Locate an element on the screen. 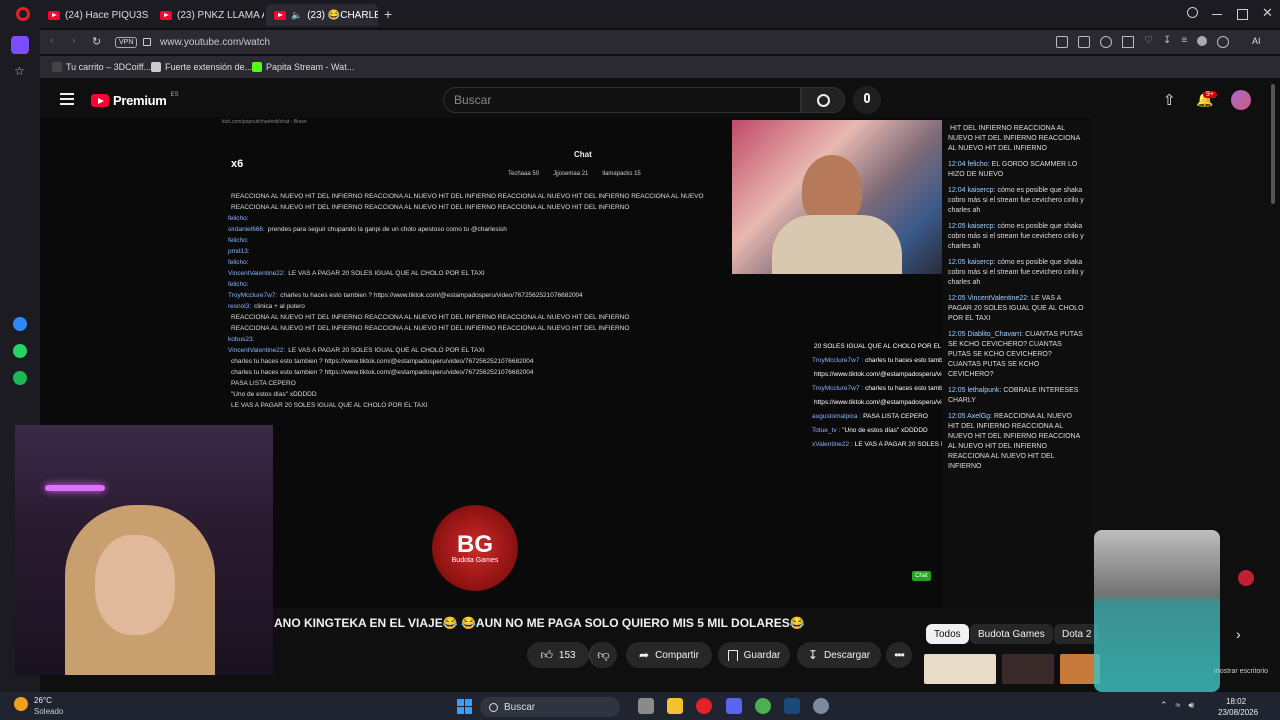 This screenshot has width=1280, height=720. weather-icon is located at coordinates (21, 704).